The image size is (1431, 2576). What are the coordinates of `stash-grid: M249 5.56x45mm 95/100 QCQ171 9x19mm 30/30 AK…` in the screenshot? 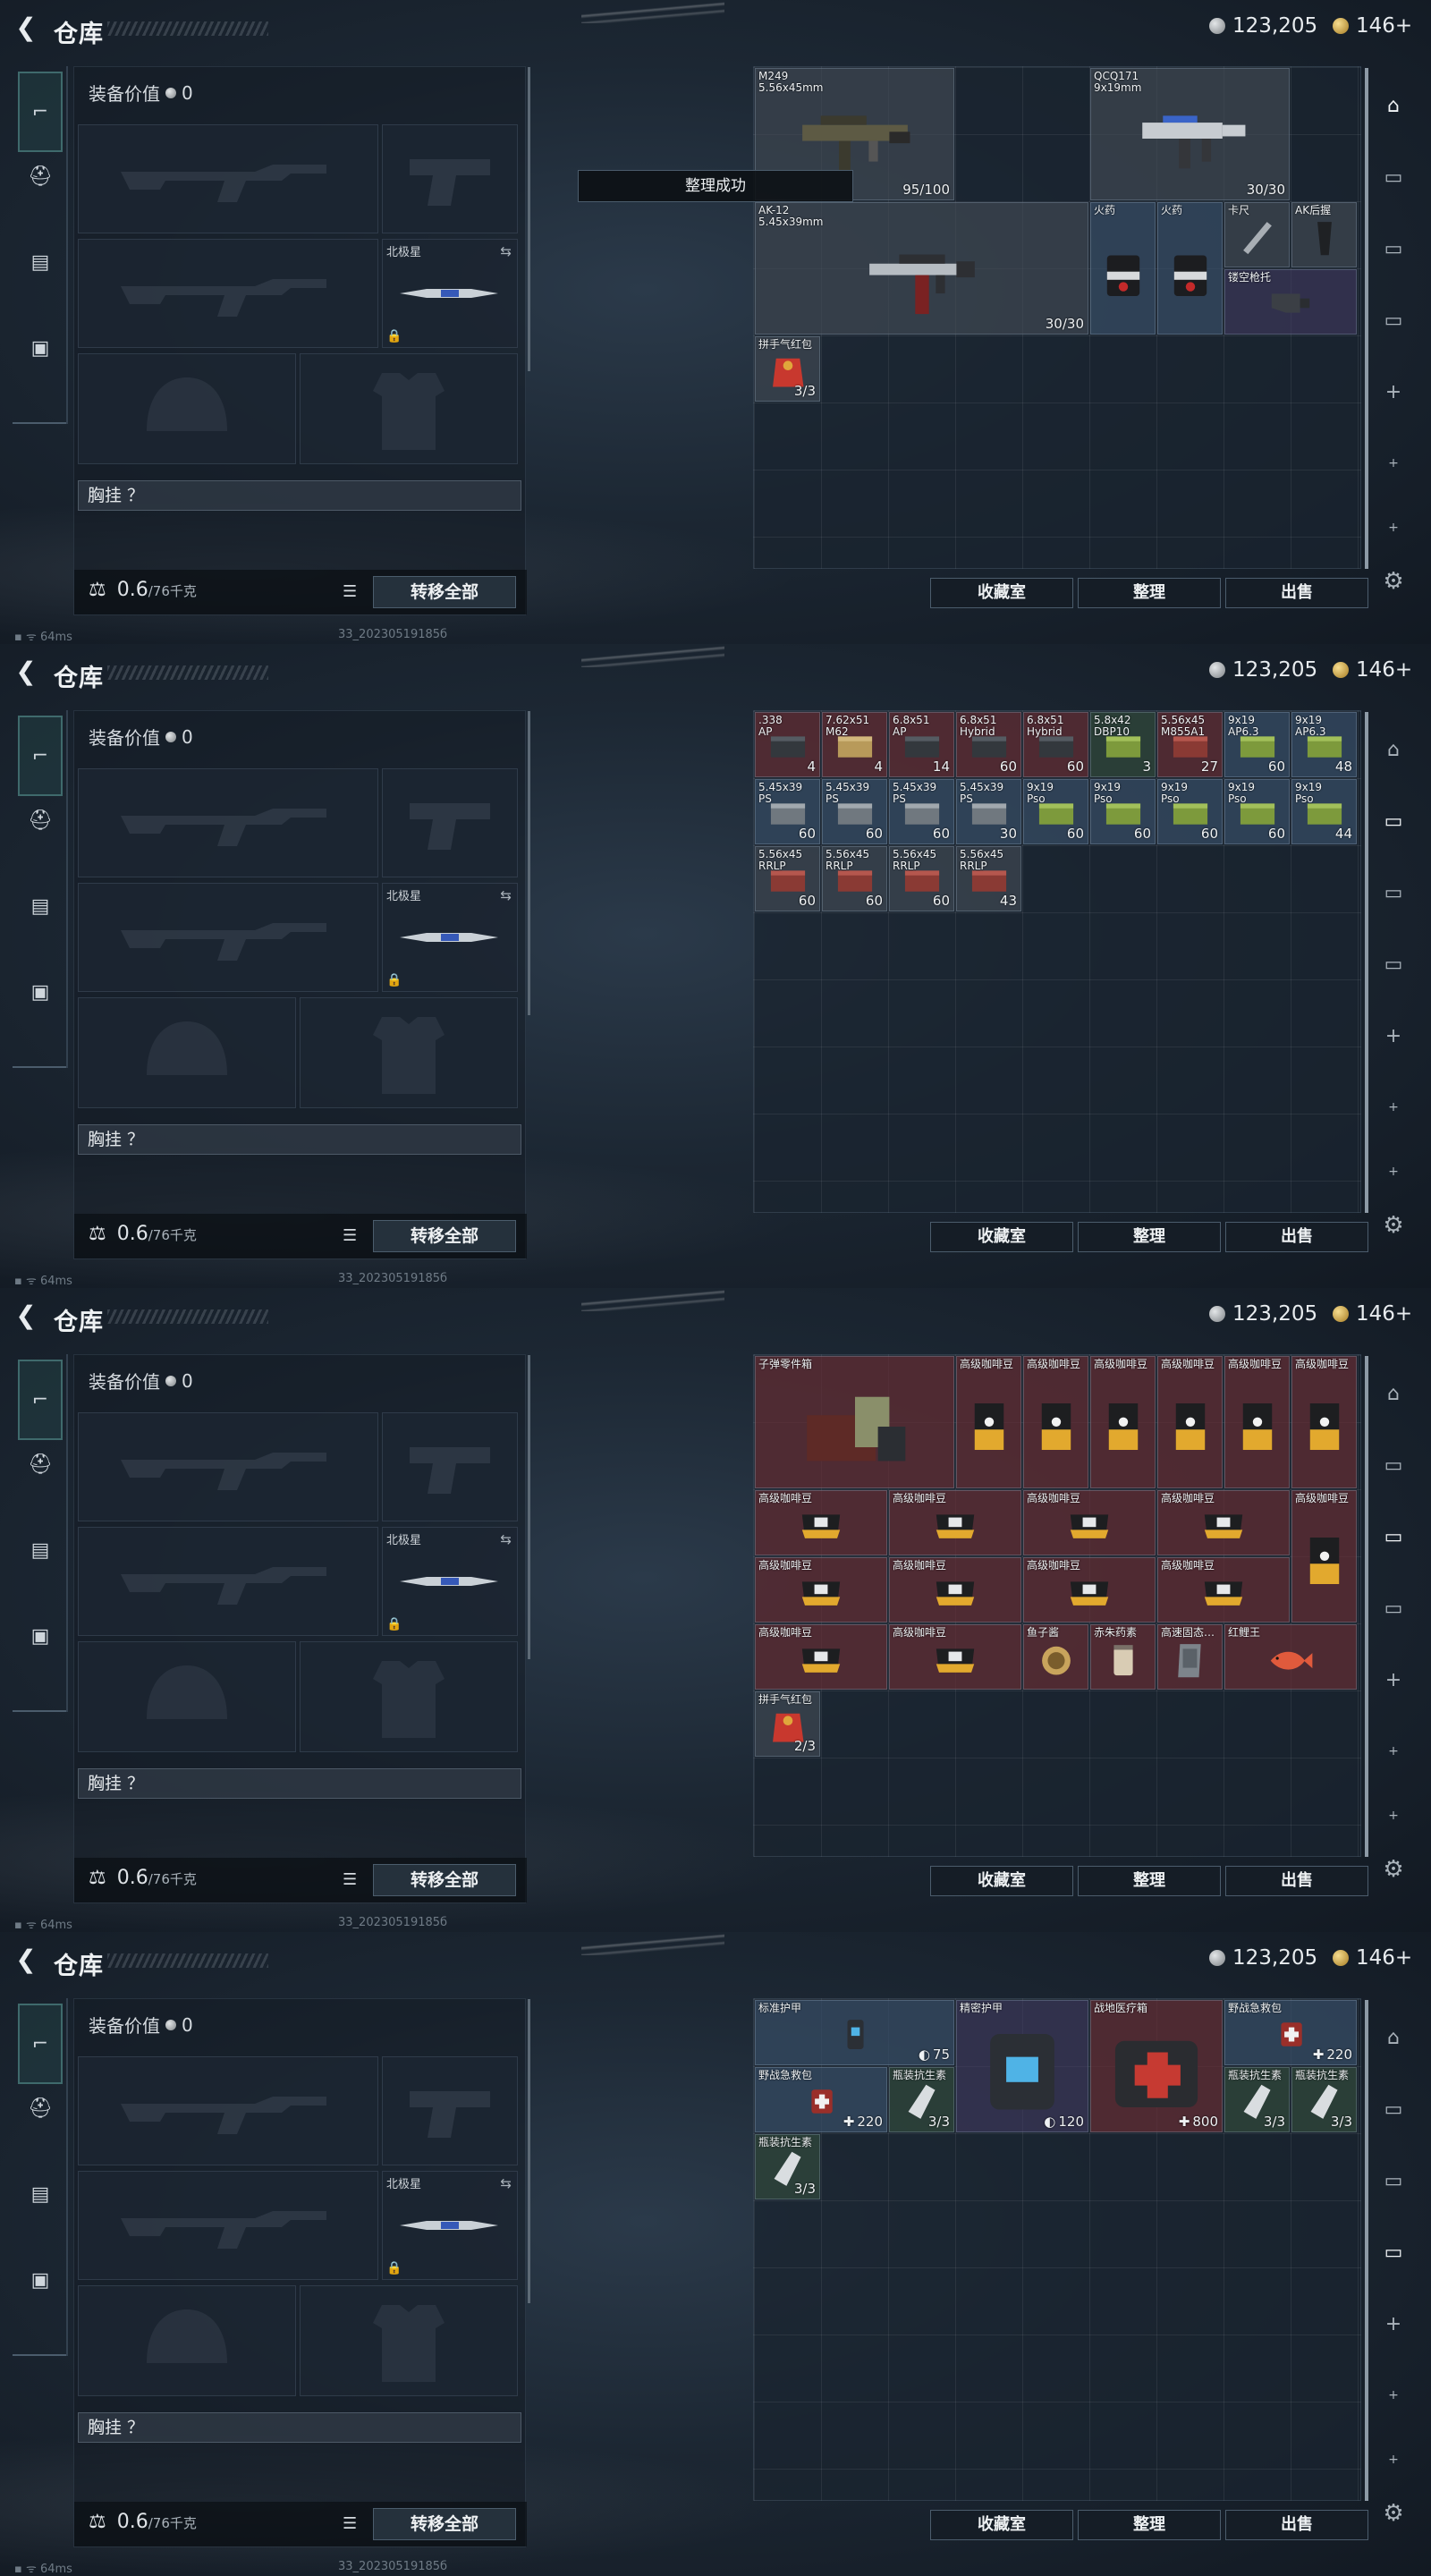 It's located at (1057, 317).